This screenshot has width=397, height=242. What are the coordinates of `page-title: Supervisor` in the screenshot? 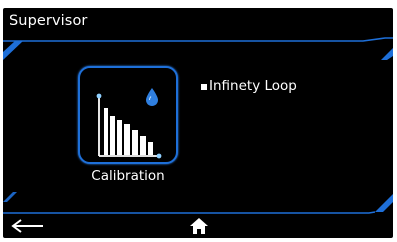 It's located at (48, 21).